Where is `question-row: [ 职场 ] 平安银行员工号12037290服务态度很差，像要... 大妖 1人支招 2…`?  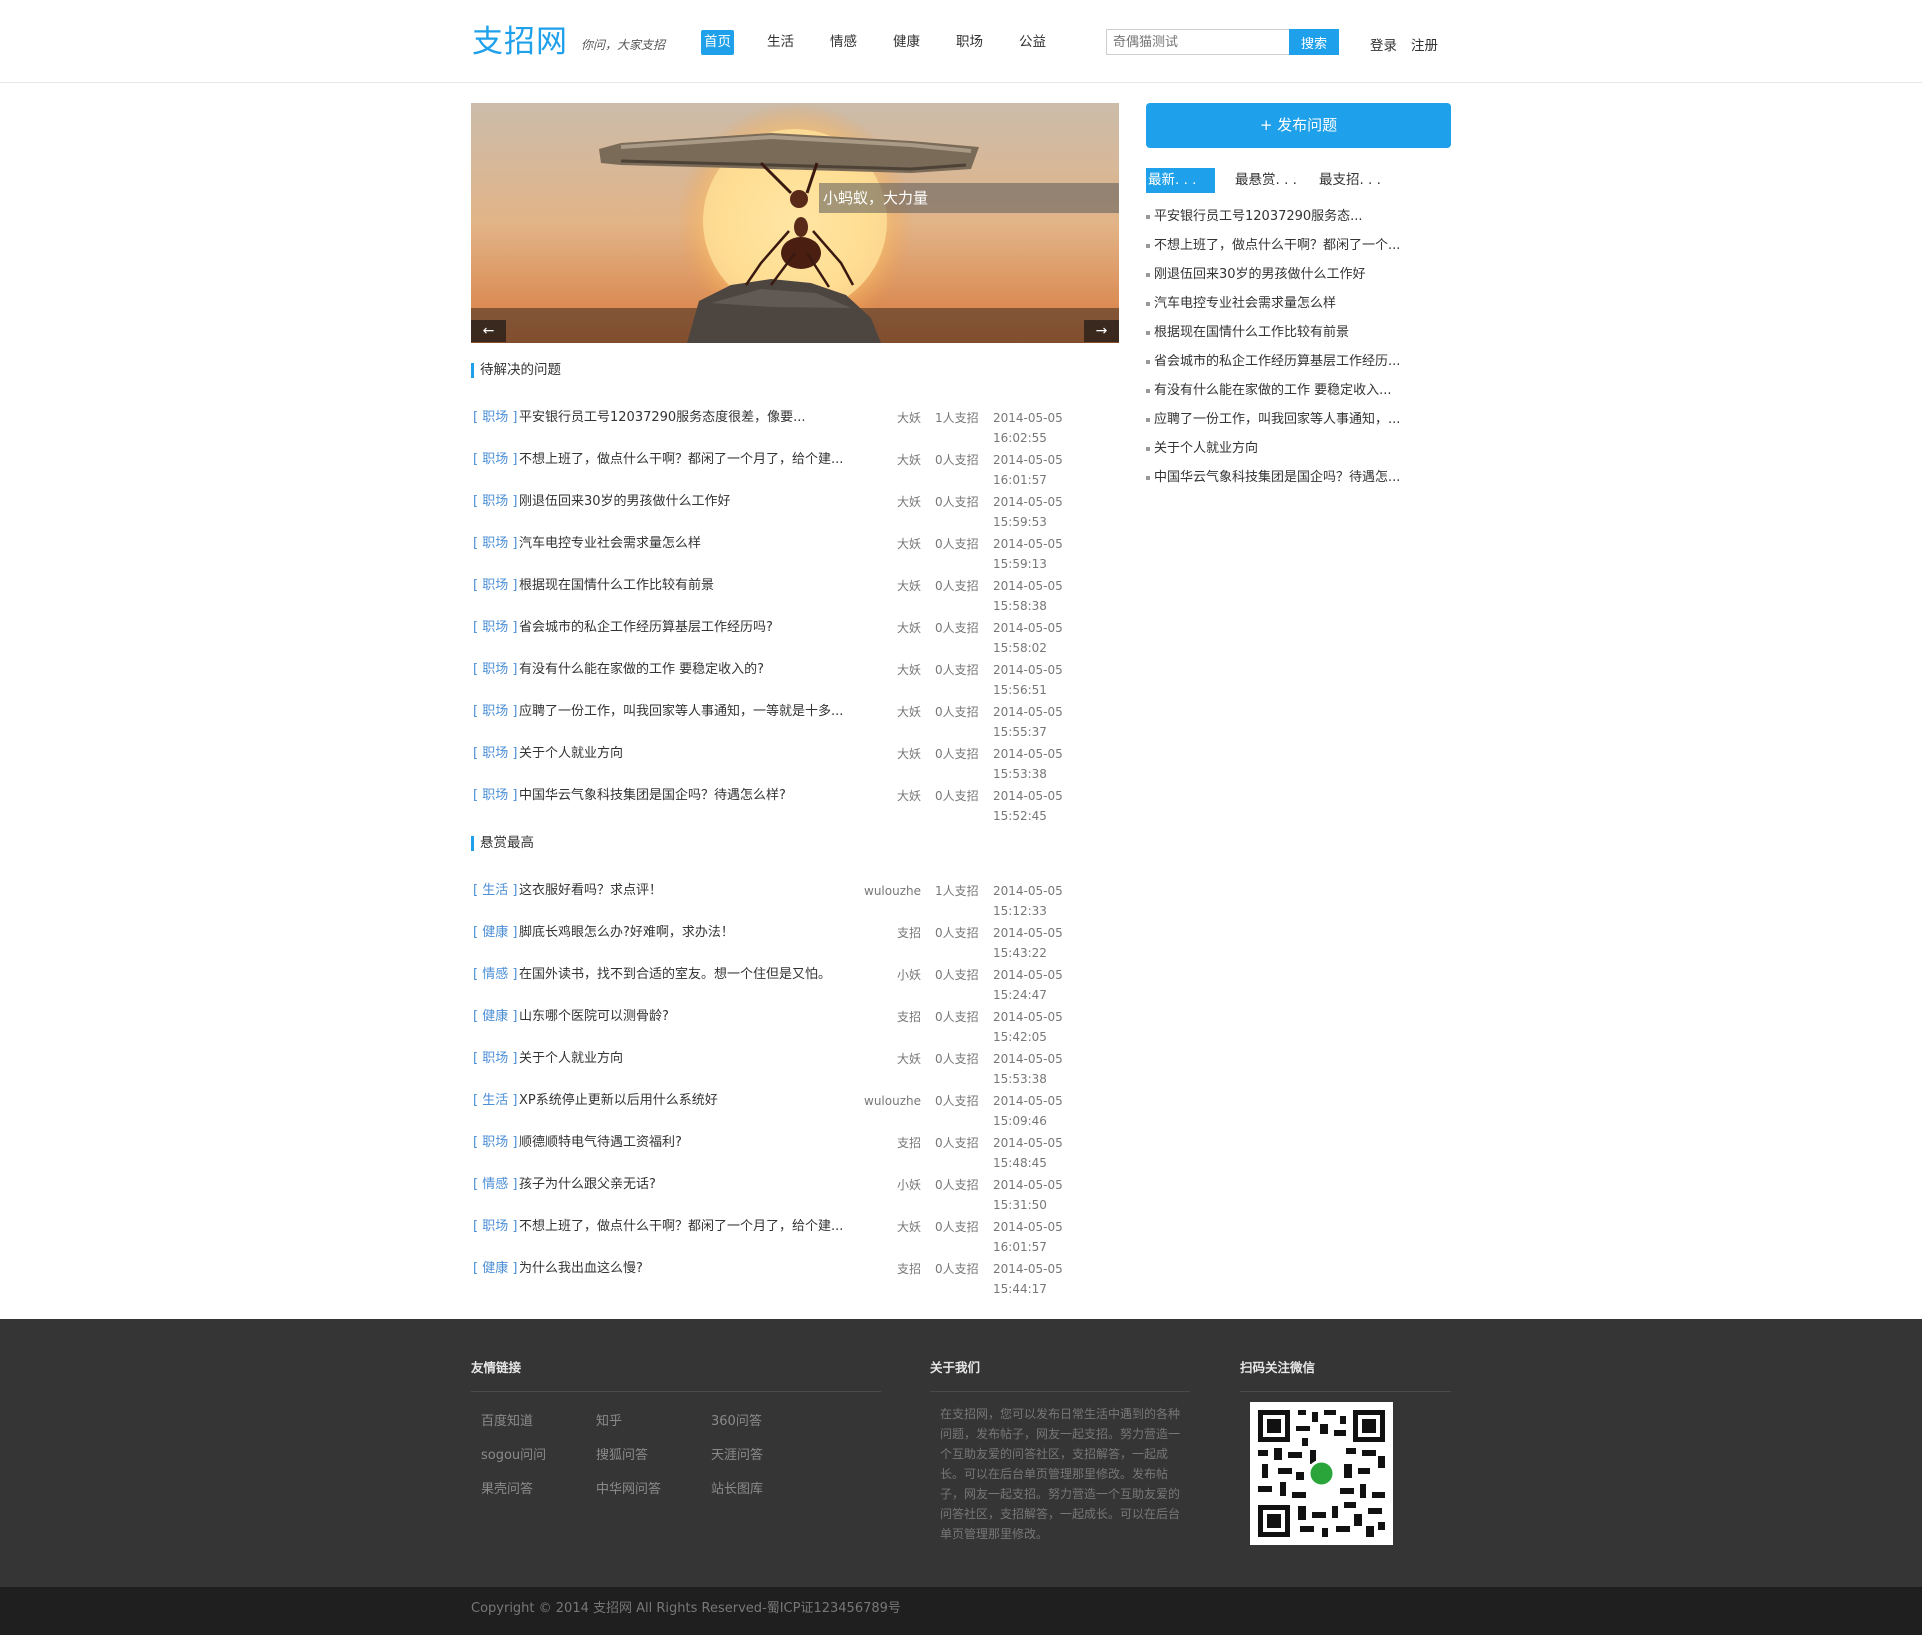 question-row: [ 职场 ] 平安银行员工号12037290服务态度很差，像要... 大妖 1人支招 2… is located at coordinates (795, 429).